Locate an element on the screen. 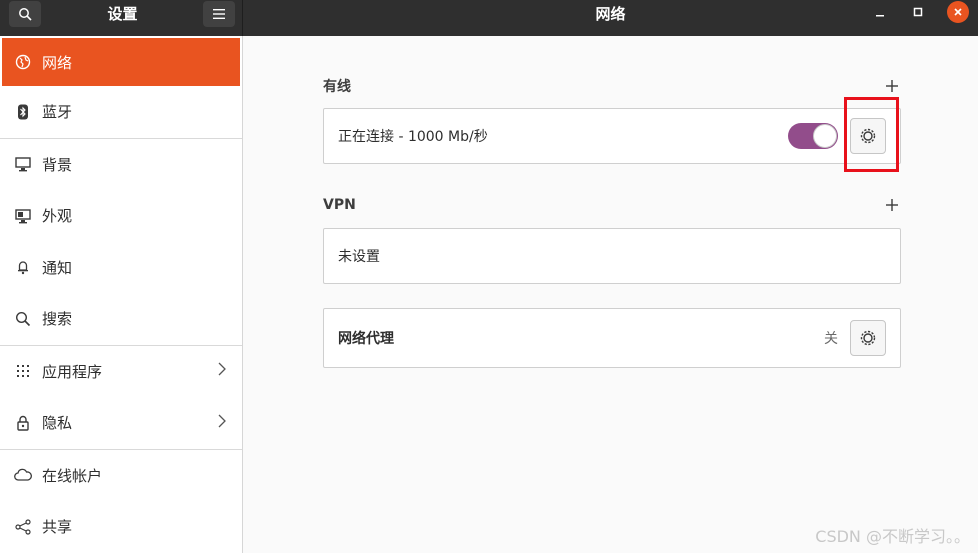 The height and width of the screenshot is (553, 978). sidebar-item-network: 网络 is located at coordinates (121, 62).